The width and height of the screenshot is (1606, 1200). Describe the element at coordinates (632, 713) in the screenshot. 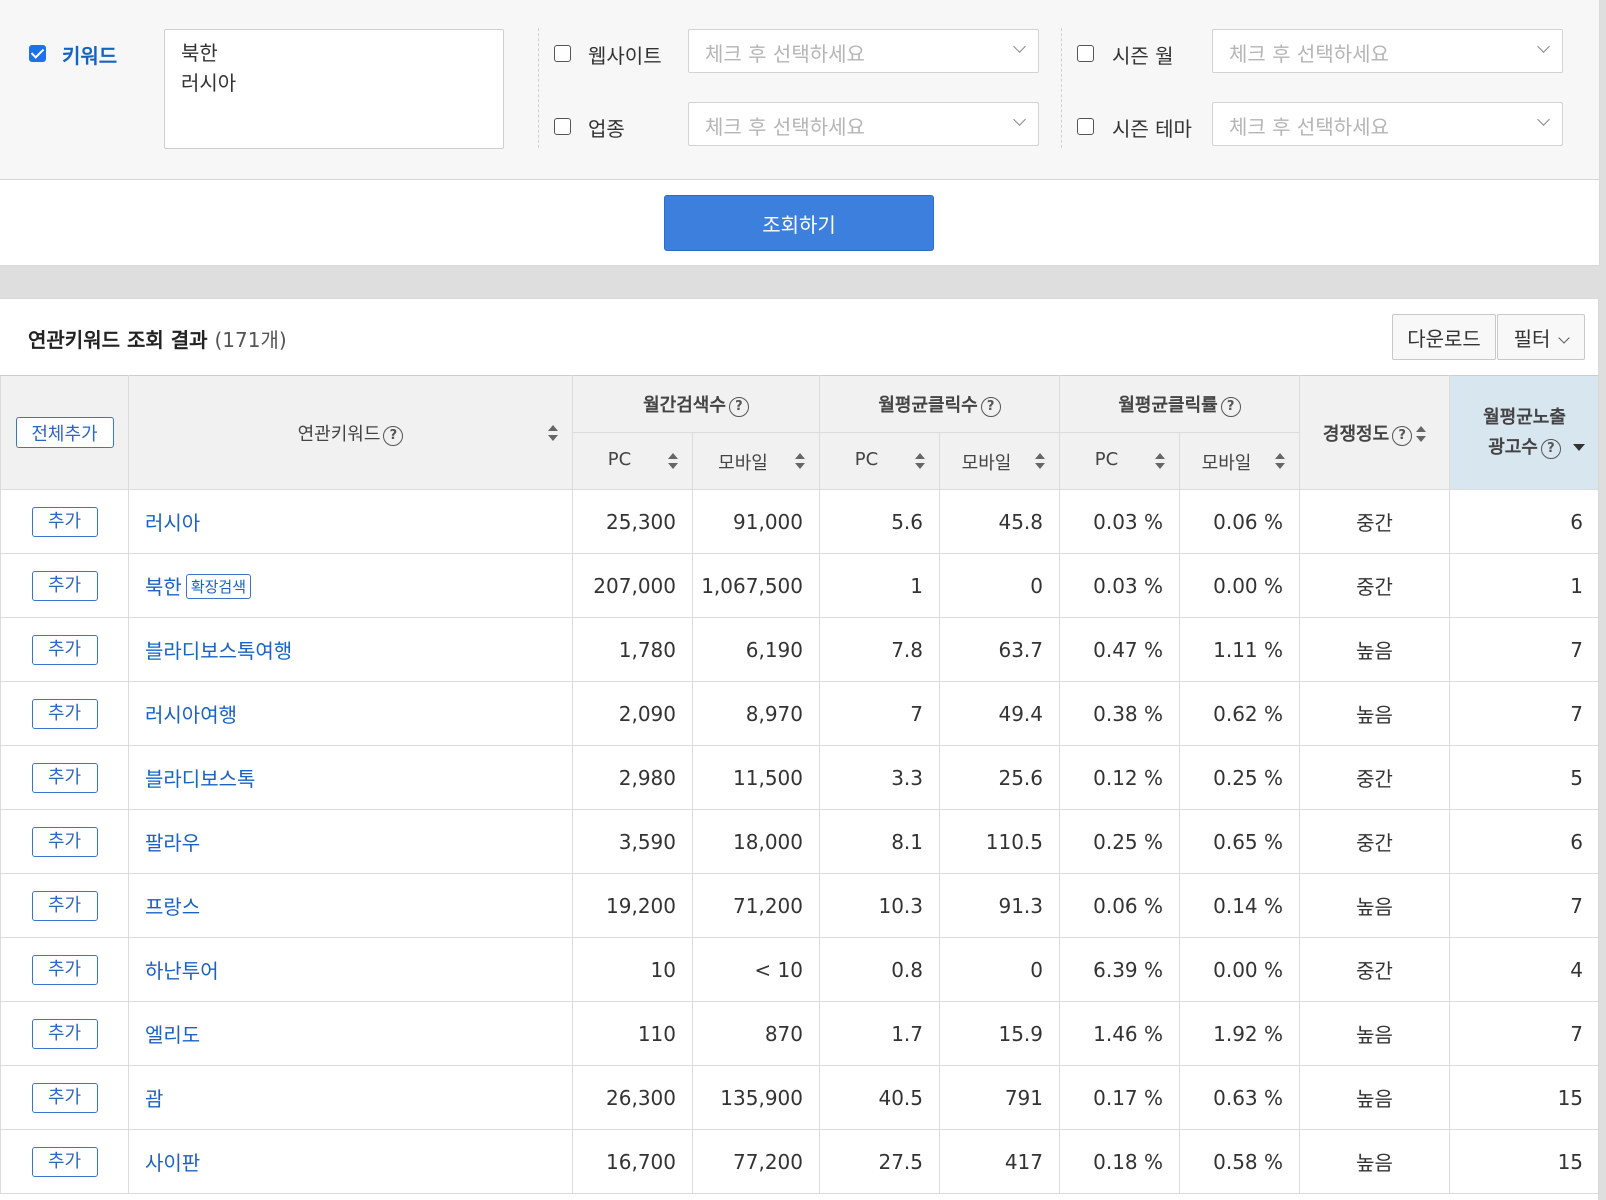

I see `search-pc-cell: 2,090` at that location.